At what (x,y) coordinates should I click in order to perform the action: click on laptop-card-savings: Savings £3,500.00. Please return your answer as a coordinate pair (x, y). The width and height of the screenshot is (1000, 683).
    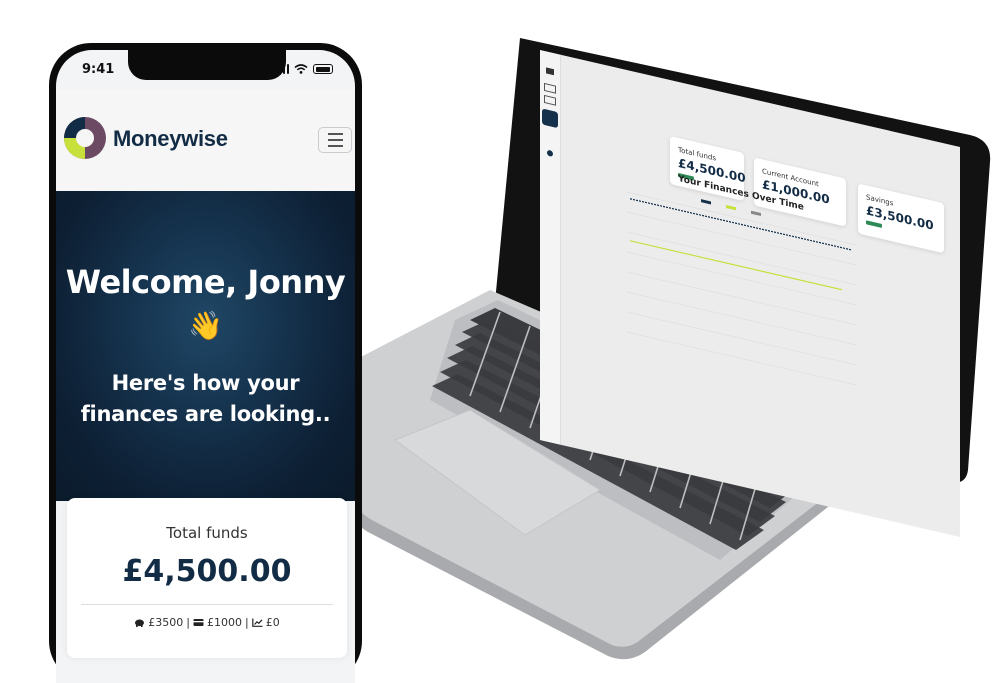
    Looking at the image, I should click on (901, 218).